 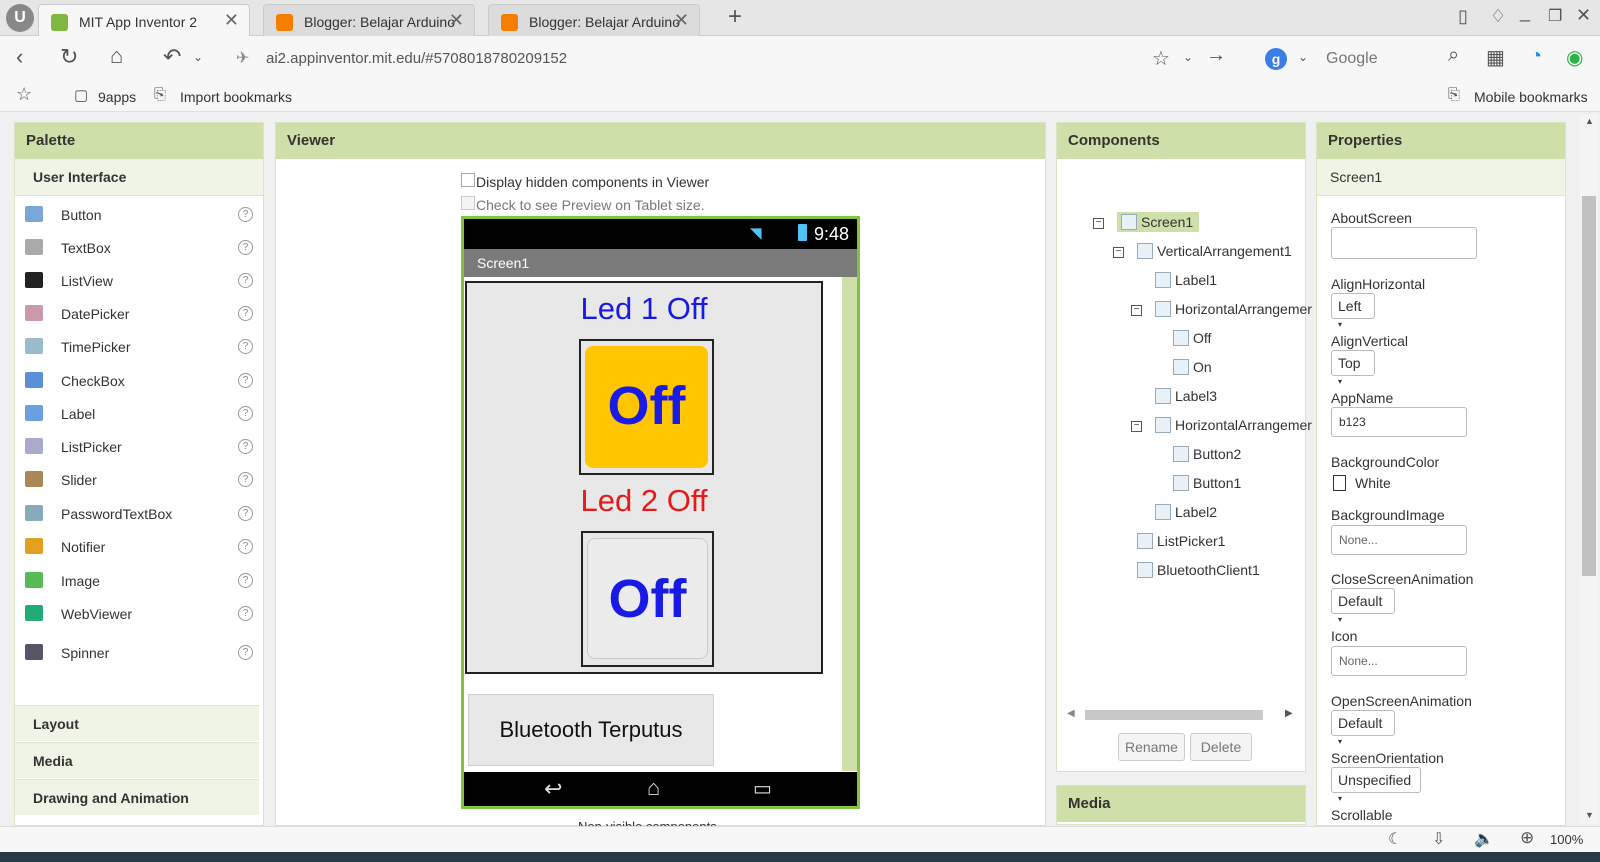 I want to click on undo-icon: ↶, so click(x=172, y=57).